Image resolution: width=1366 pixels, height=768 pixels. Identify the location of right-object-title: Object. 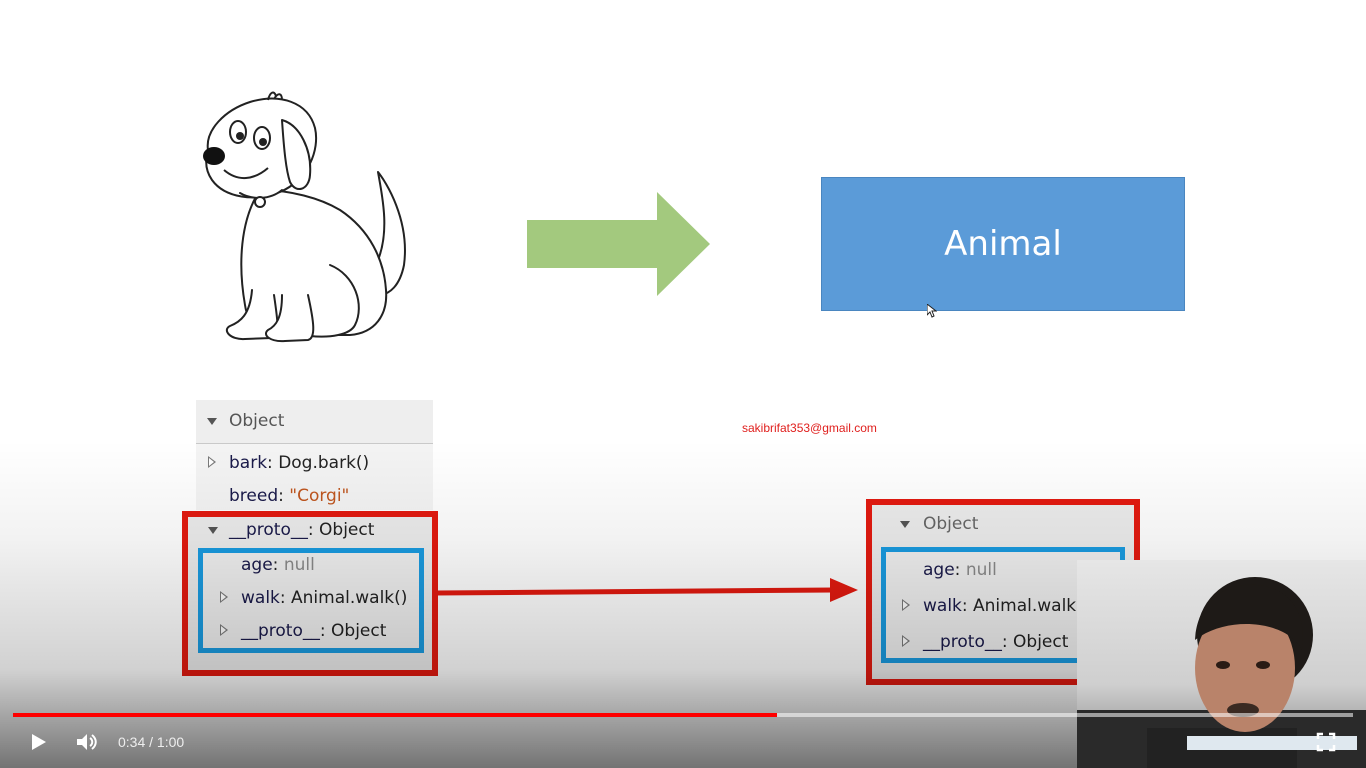
(951, 524).